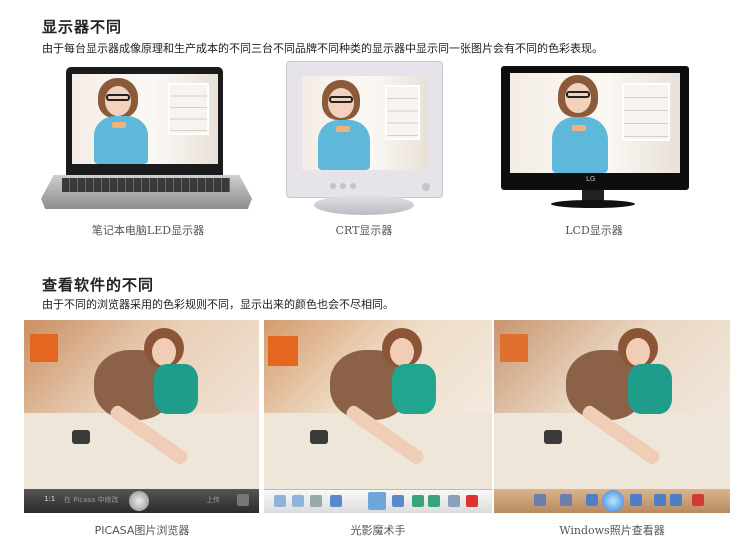 This screenshot has height=556, width=750. I want to click on save-icon, so click(454, 501).